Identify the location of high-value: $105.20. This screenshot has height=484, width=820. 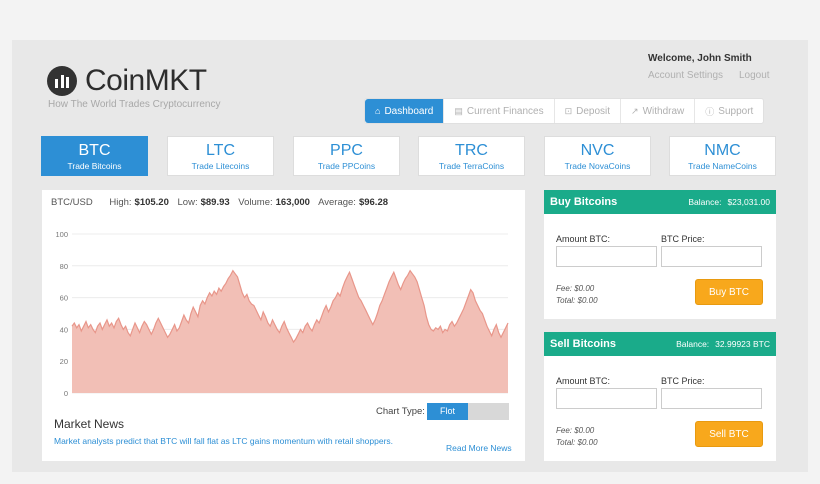
(151, 202).